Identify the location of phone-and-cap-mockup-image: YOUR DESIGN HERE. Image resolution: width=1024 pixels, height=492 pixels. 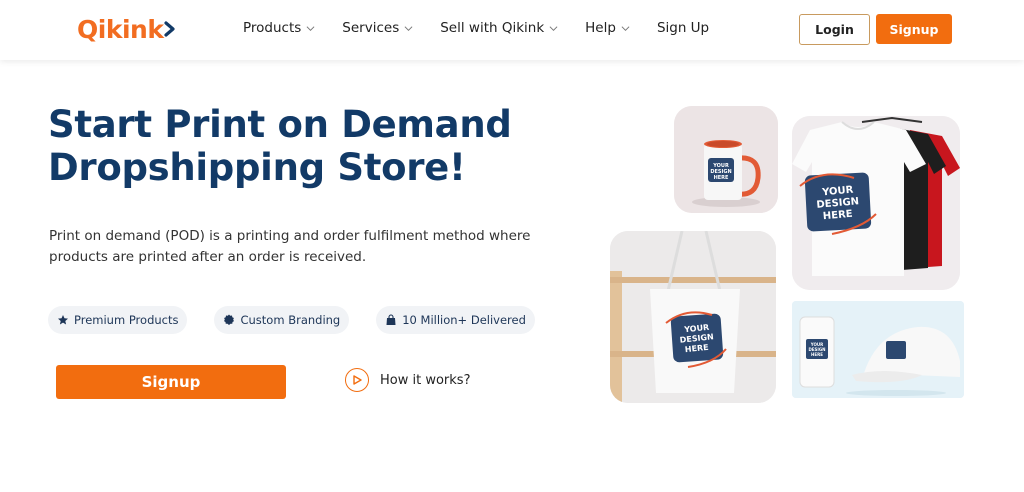
(878, 349).